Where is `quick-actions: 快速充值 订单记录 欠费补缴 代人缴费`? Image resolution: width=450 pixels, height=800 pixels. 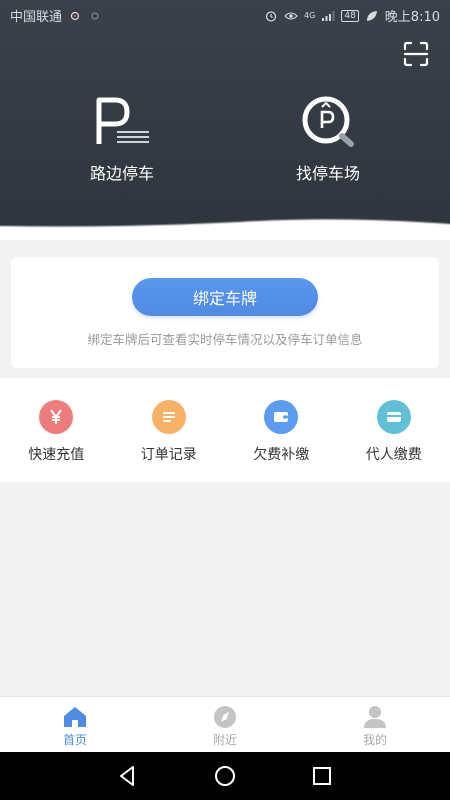 quick-actions: 快速充值 订单记录 欠费补缴 代人缴费 is located at coordinates (225, 430).